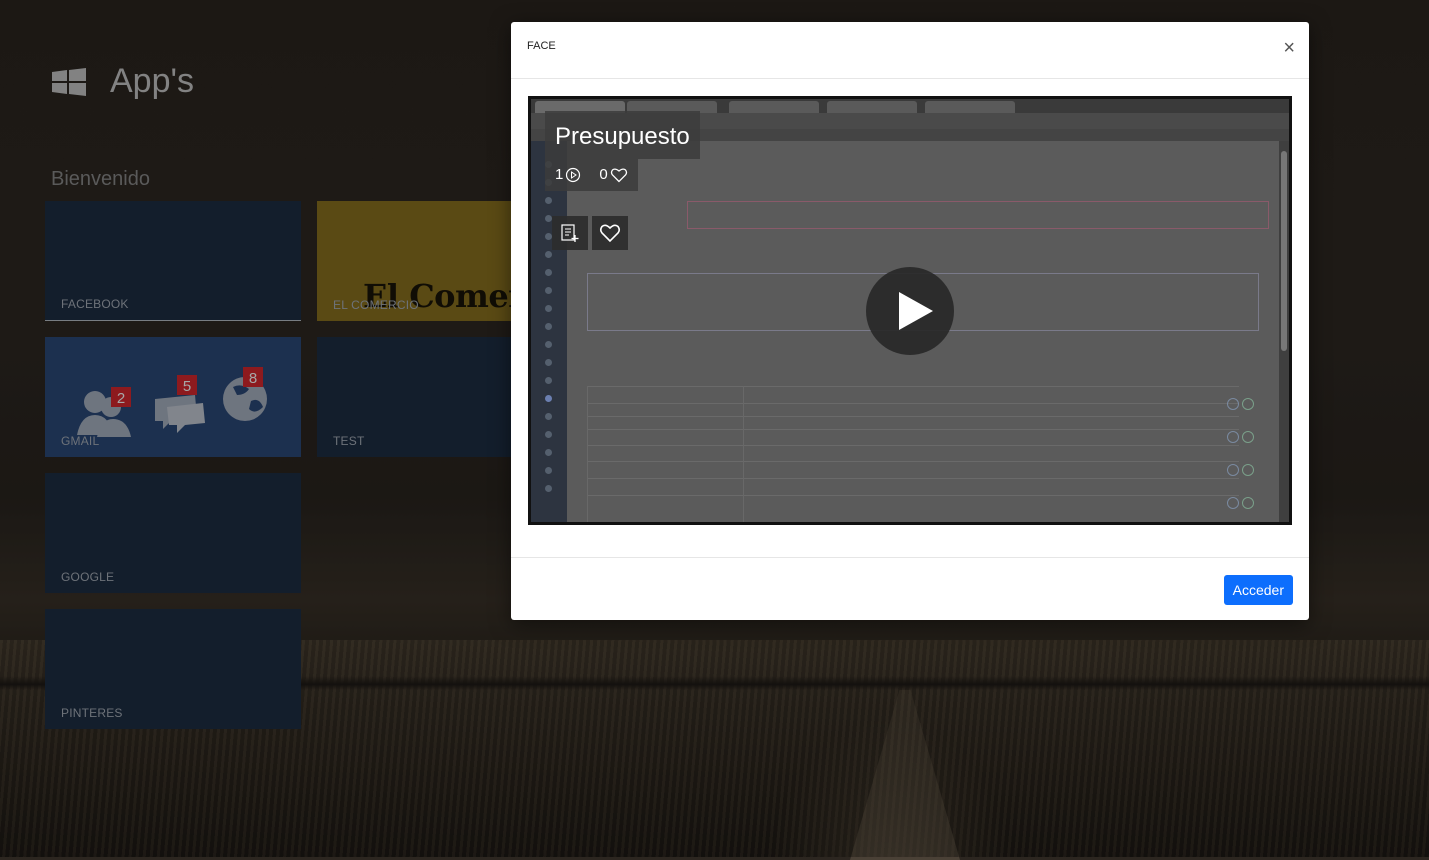 The width and height of the screenshot is (1429, 860). I want to click on views-count: 1, so click(559, 174).